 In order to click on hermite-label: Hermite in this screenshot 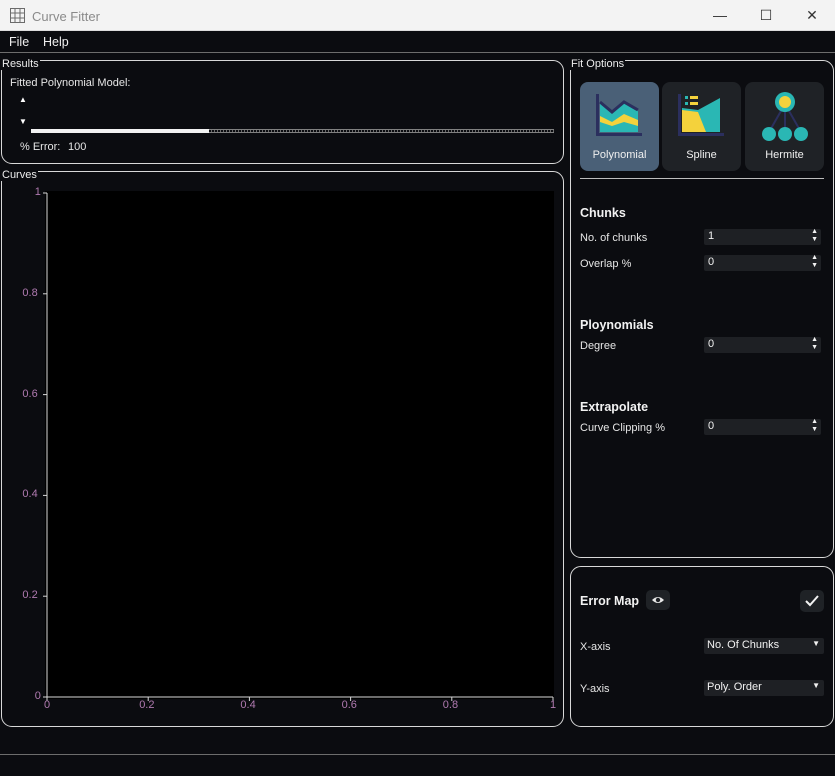, I will do `click(784, 155)`.